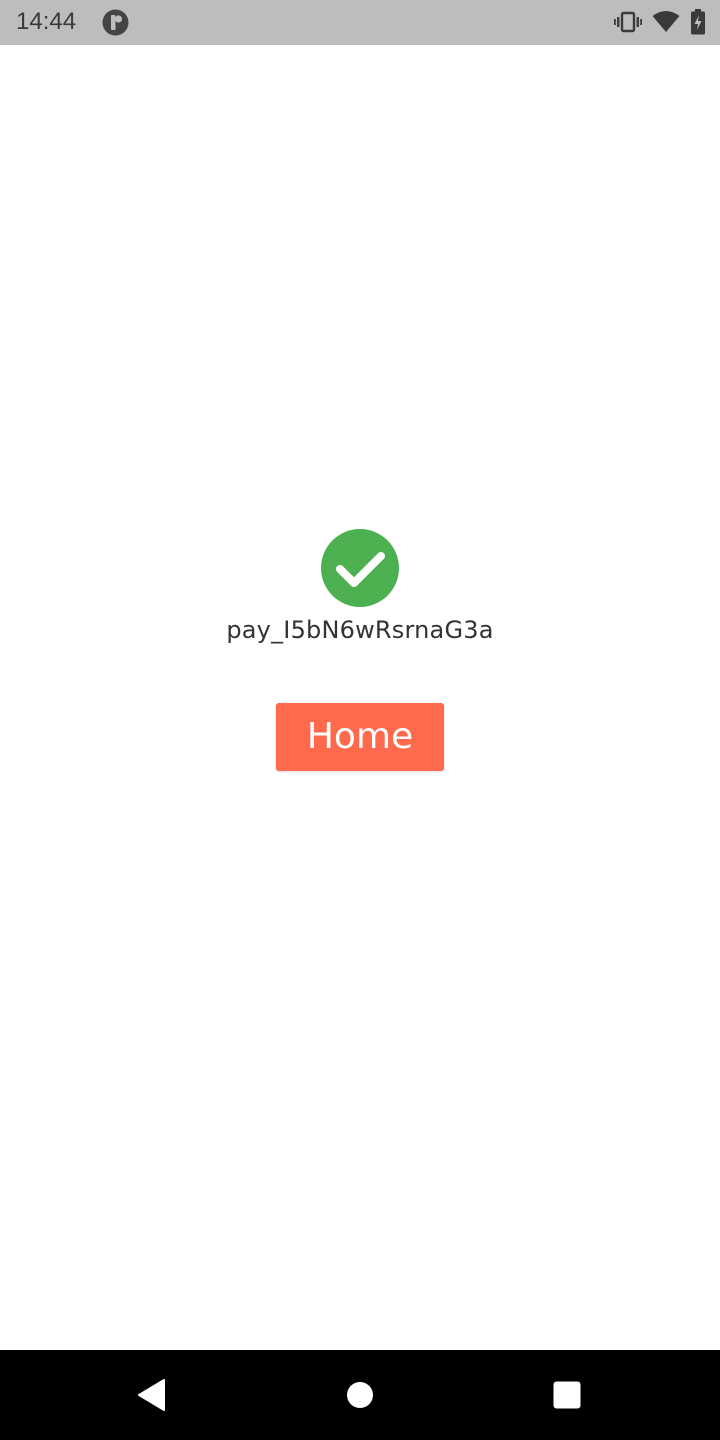 Image resolution: width=720 pixels, height=1440 pixels. I want to click on navigation-bar, so click(360, 1395).